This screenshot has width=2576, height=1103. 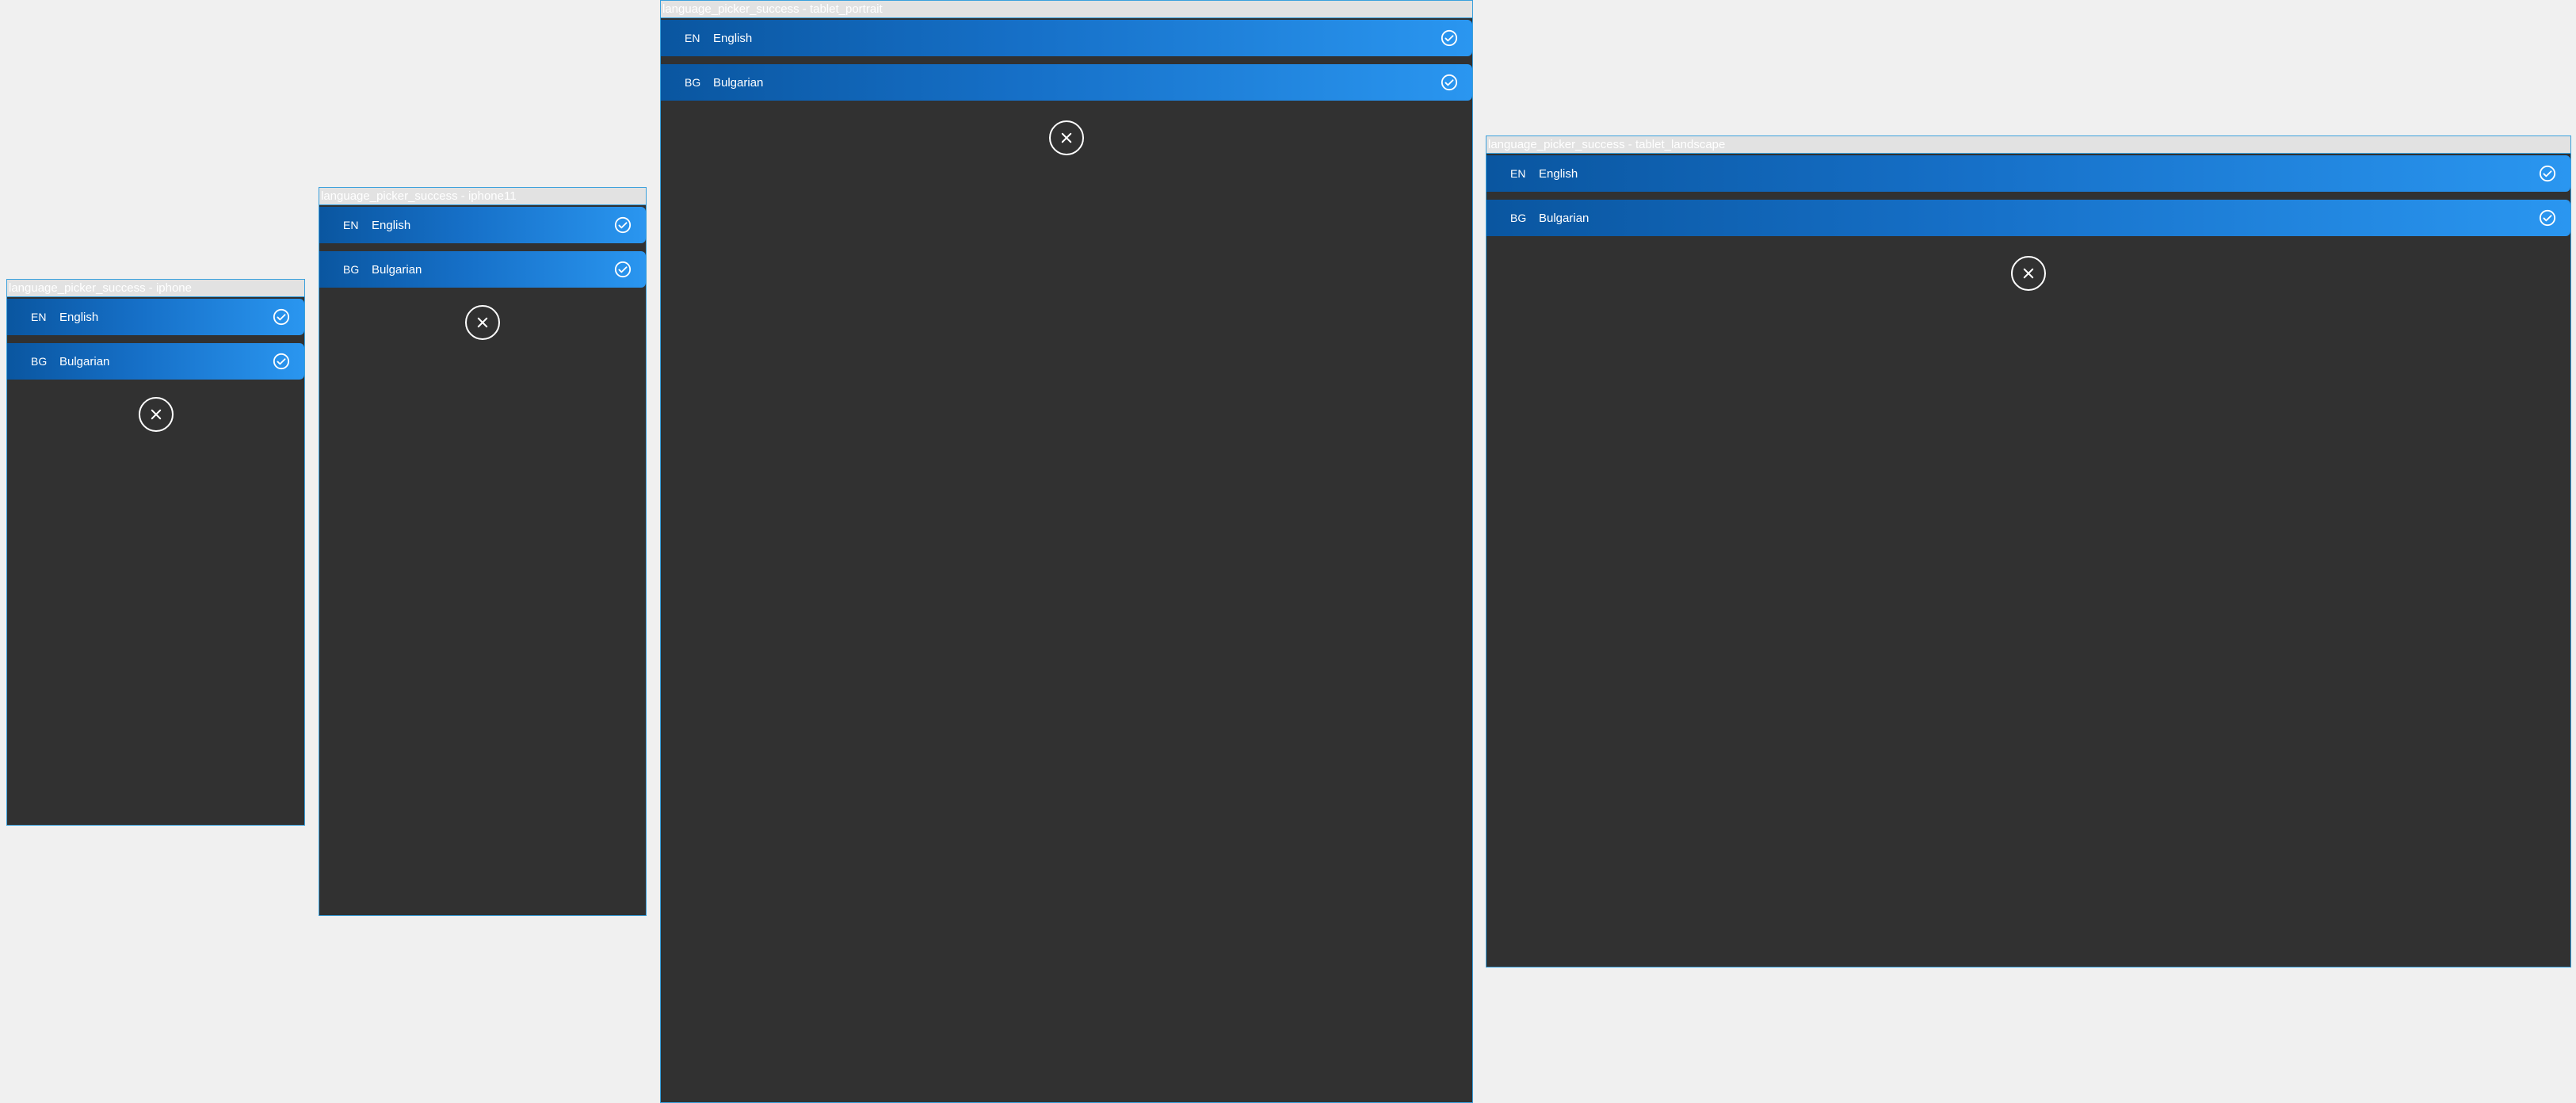 What do you see at coordinates (482, 197) in the screenshot?
I see `frame-title: language_picker_success - iphone11` at bounding box center [482, 197].